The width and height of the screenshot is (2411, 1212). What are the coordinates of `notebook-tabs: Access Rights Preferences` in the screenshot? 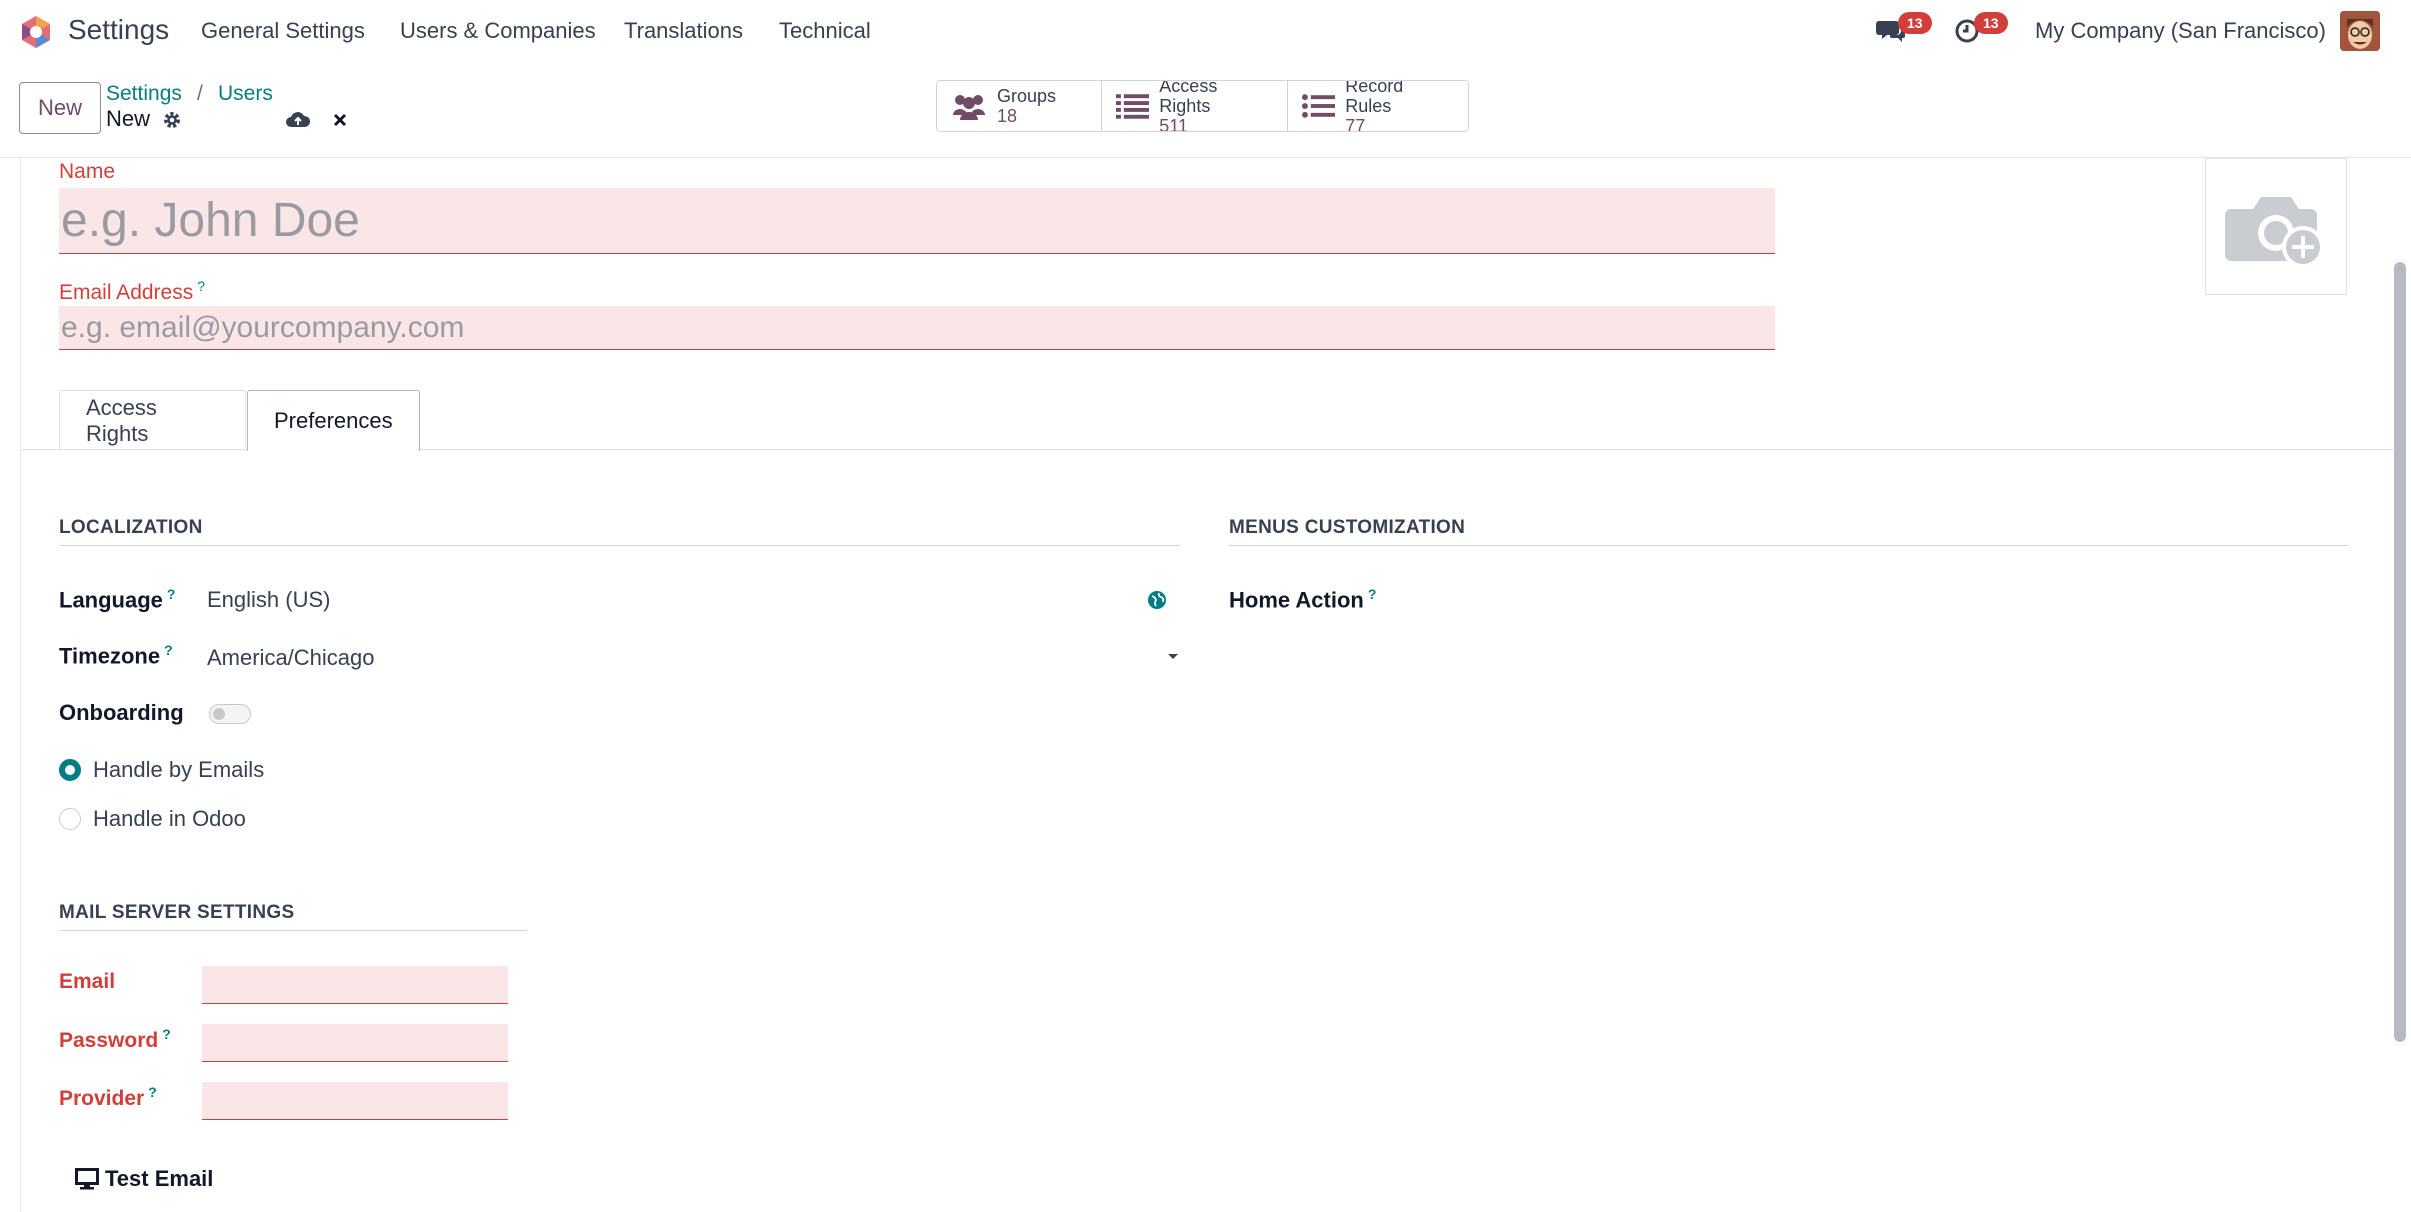 It's located at (1207, 420).